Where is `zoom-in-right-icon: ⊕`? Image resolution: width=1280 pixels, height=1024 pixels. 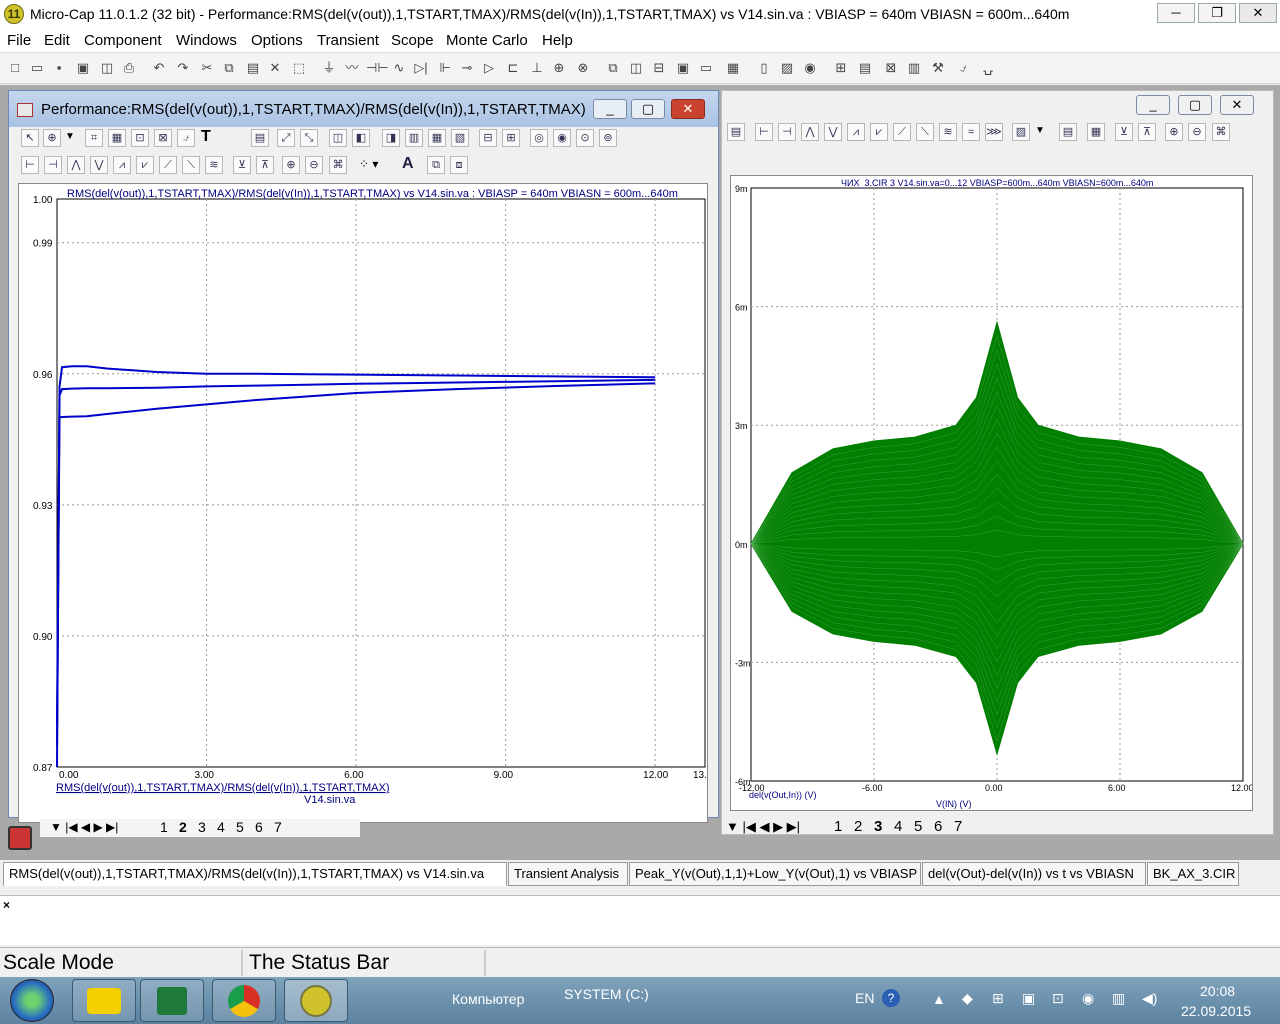 zoom-in-right-icon: ⊕ is located at coordinates (1174, 132).